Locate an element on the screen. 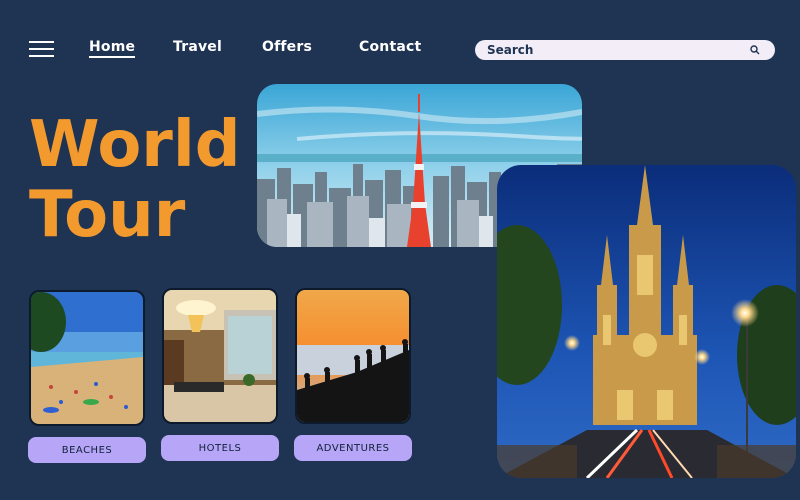 The height and width of the screenshot is (500, 800). hamburger-menu-icon is located at coordinates (41, 49).